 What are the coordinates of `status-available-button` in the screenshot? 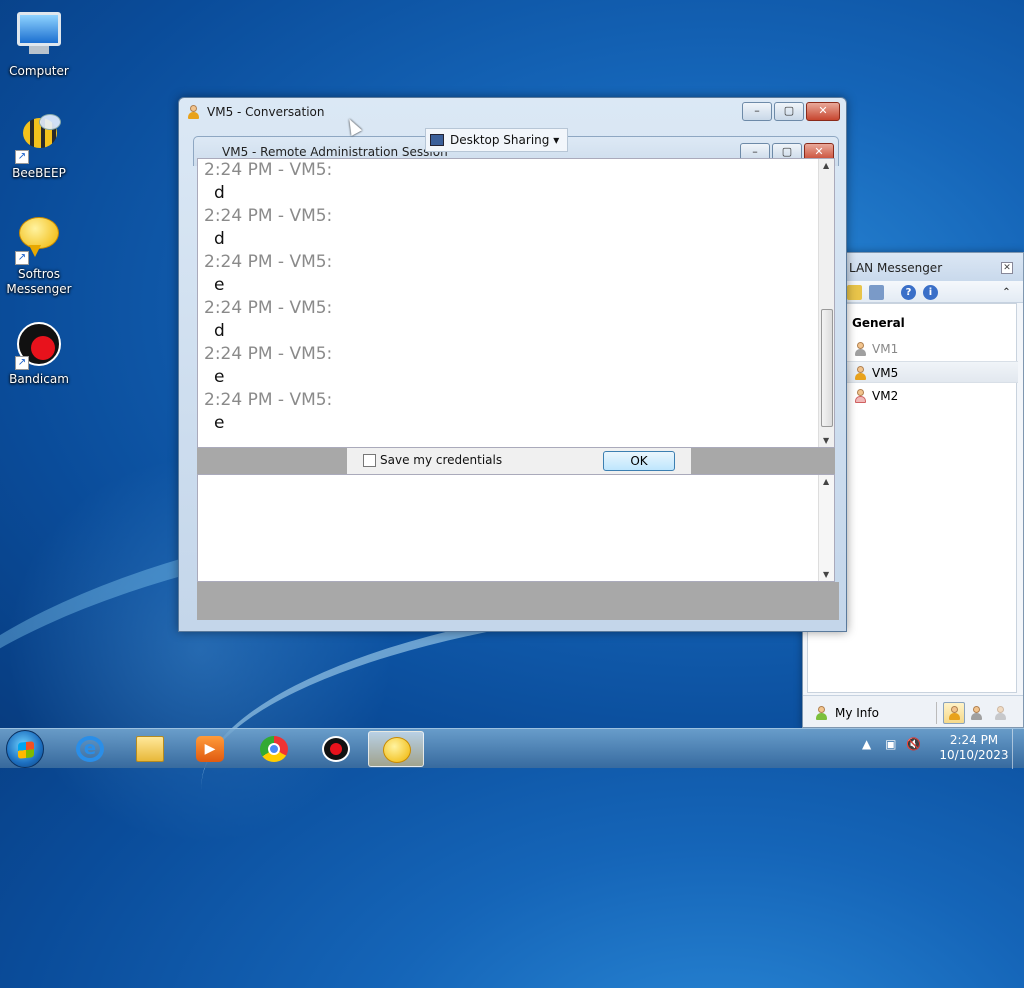 It's located at (954, 713).